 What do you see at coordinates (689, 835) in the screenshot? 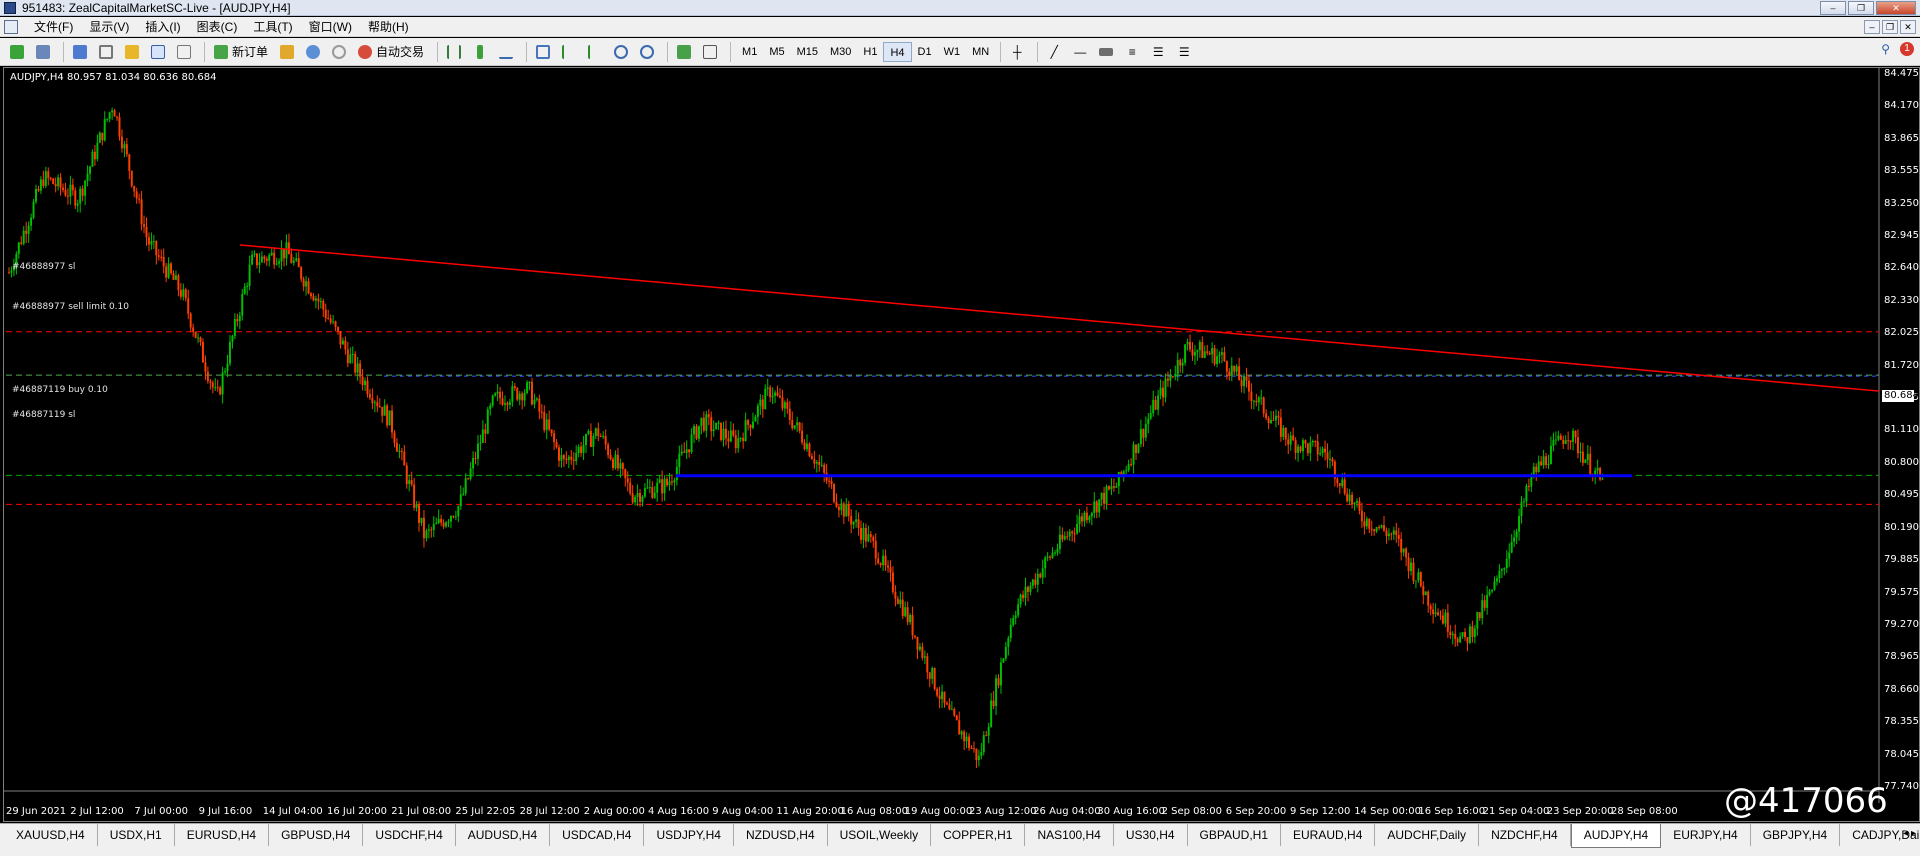
I see `tab-usdjpy: USDJPY,H4` at bounding box center [689, 835].